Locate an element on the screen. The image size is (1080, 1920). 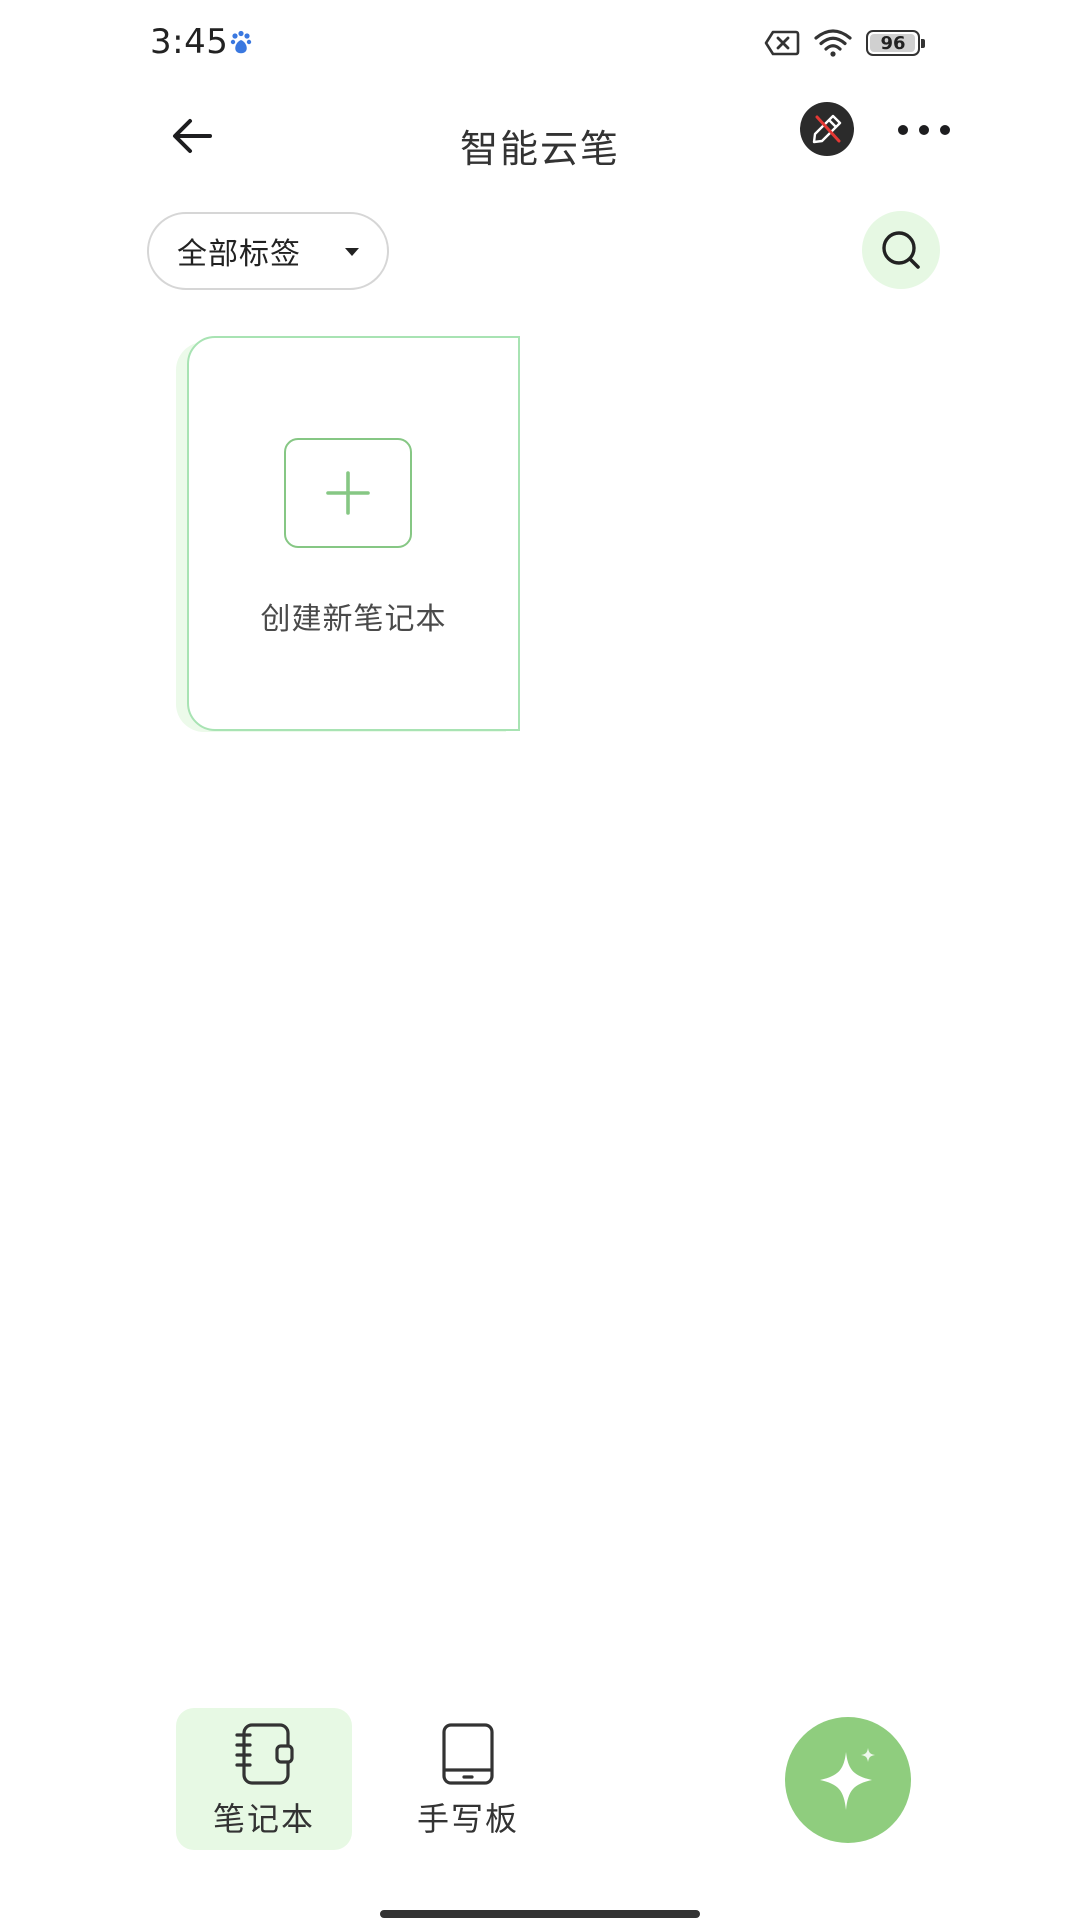
create-plus-box is located at coordinates (348, 493).